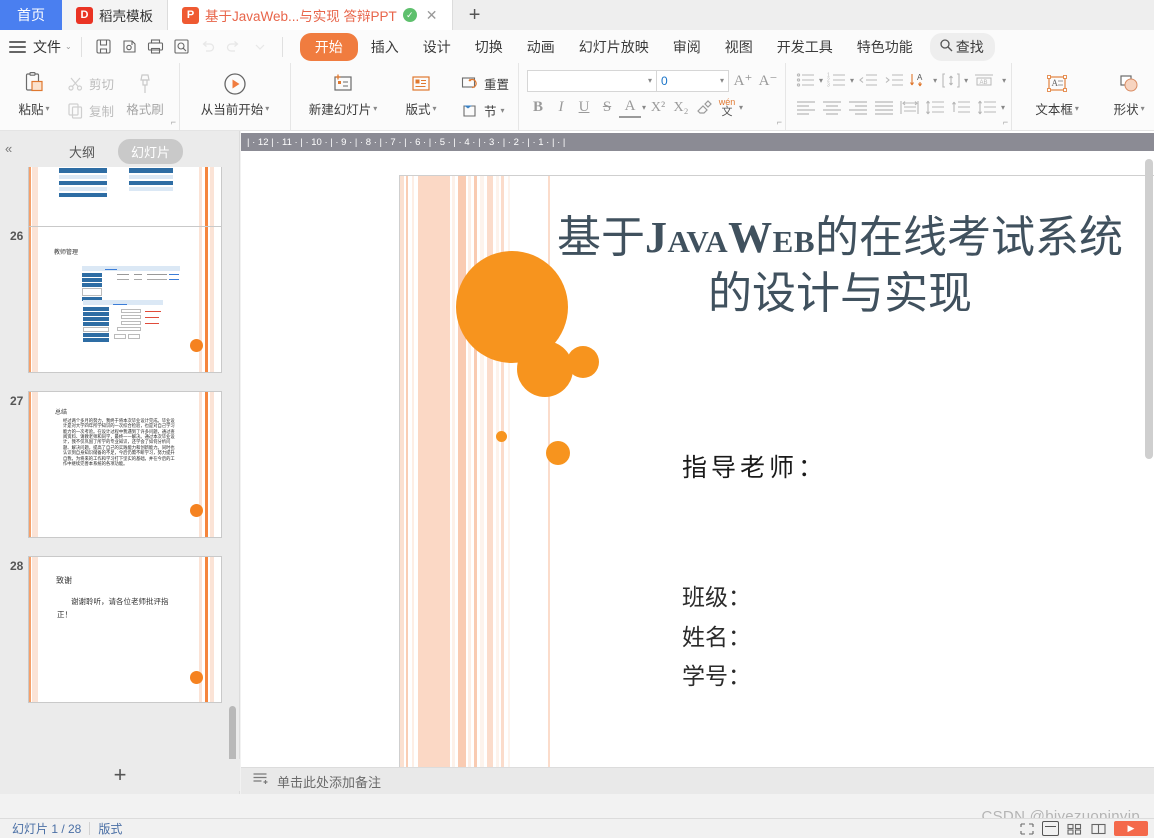 This screenshot has width=1154, height=838. What do you see at coordinates (31, 15) in the screenshot?
I see `tab-home: 首页` at bounding box center [31, 15].